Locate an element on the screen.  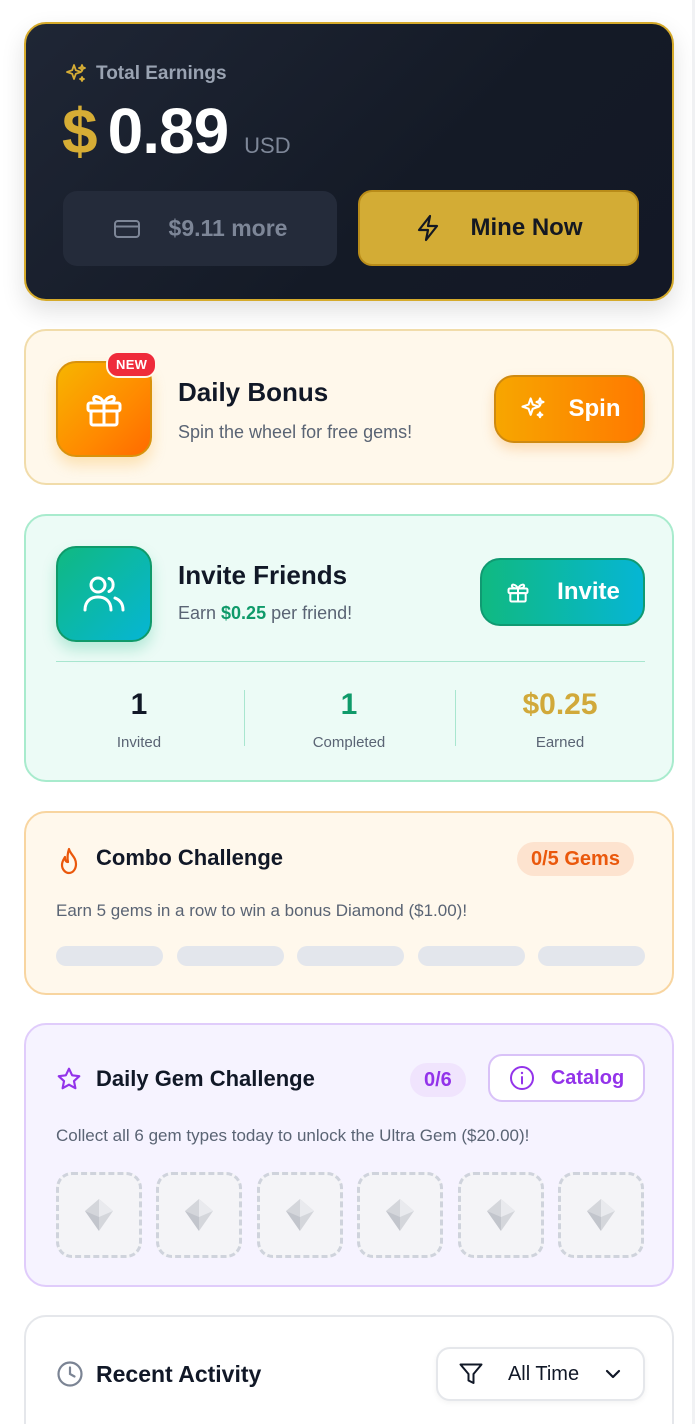
star-icon is located at coordinates (69, 1079).